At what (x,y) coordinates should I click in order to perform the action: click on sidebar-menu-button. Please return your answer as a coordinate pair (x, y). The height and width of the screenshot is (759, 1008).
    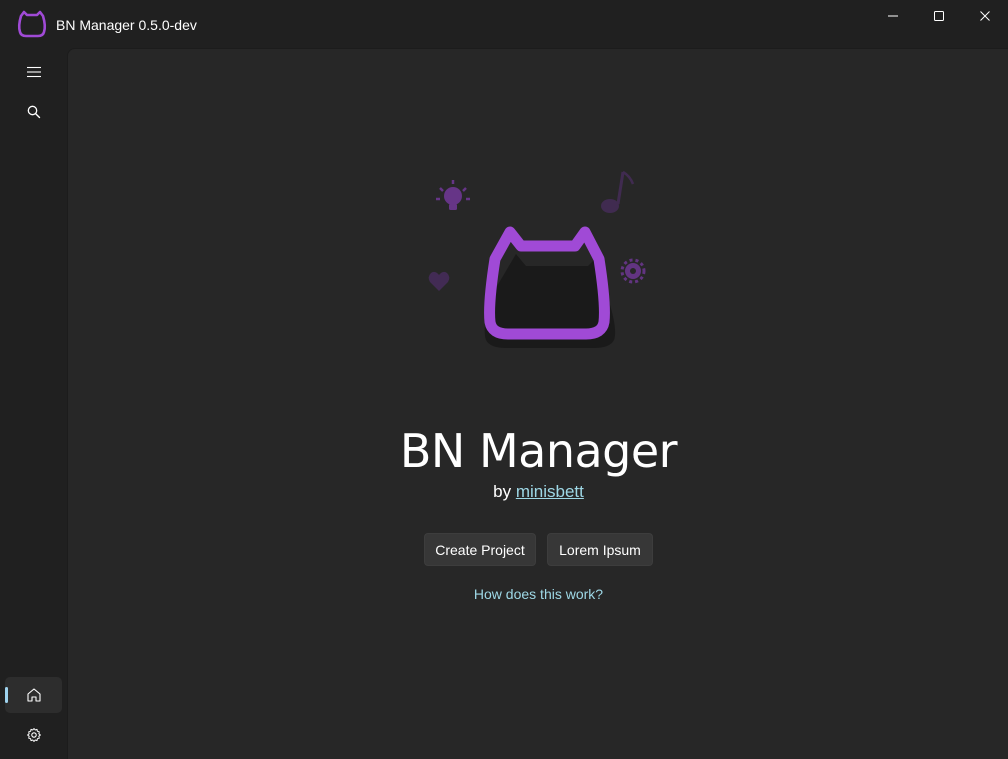
    Looking at the image, I should click on (33, 72).